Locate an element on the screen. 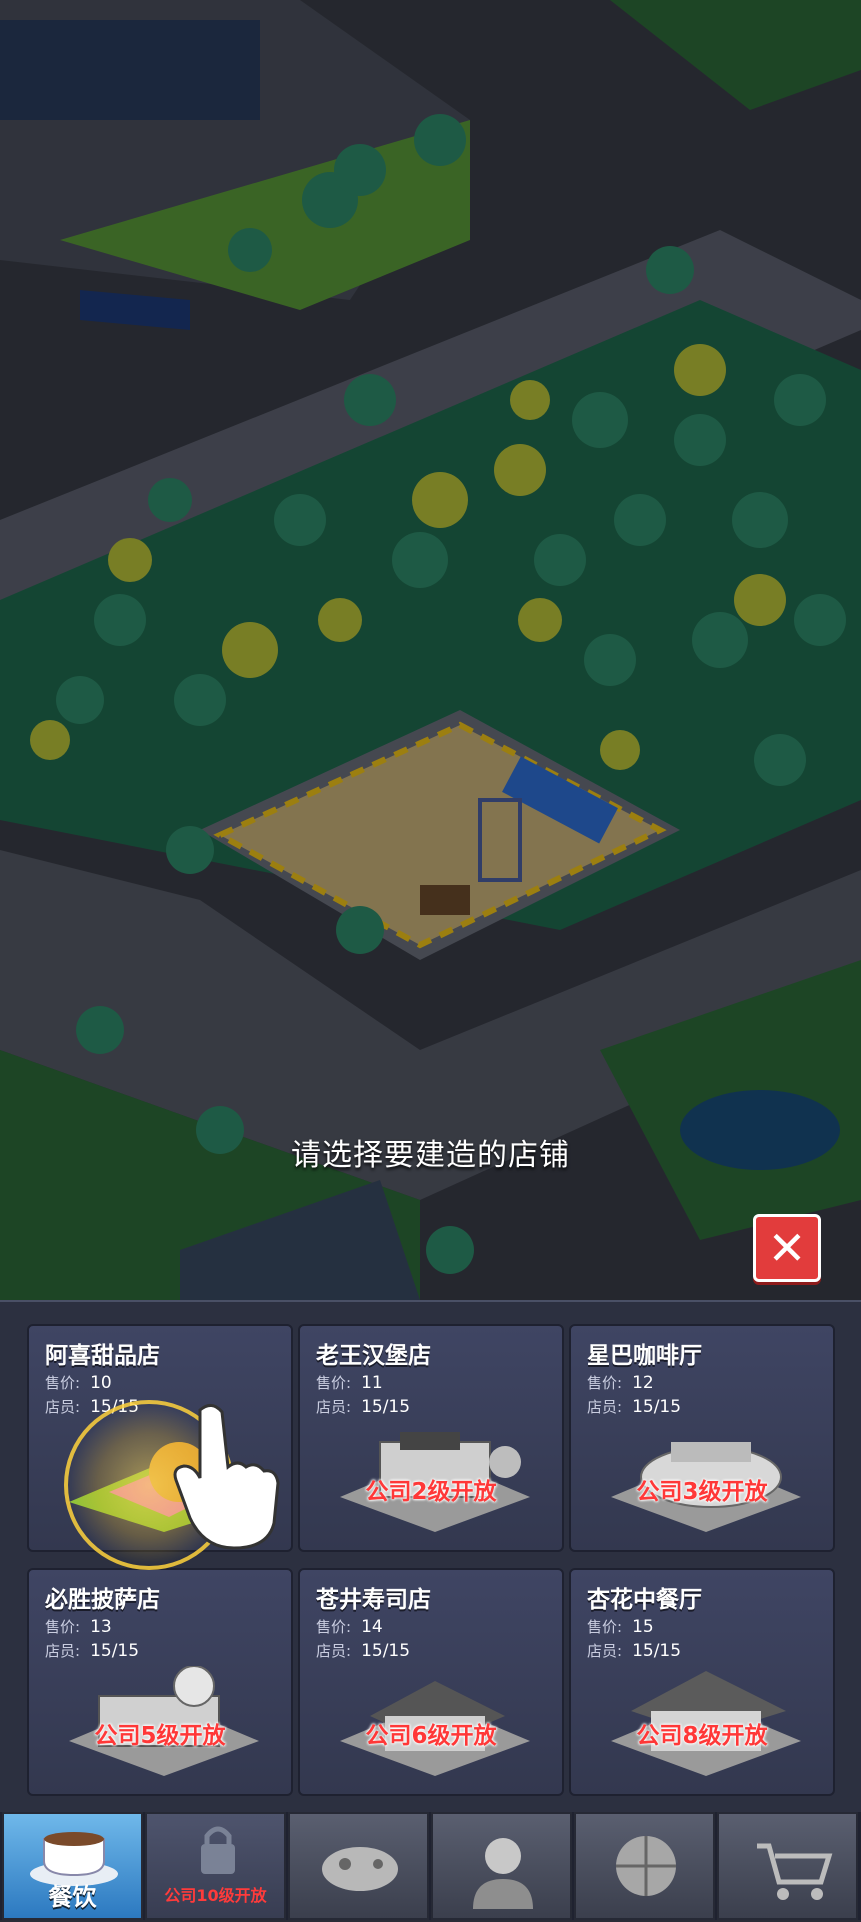 This screenshot has width=861, height=1922. lock-text: 公司2级开放 is located at coordinates (431, 1492).